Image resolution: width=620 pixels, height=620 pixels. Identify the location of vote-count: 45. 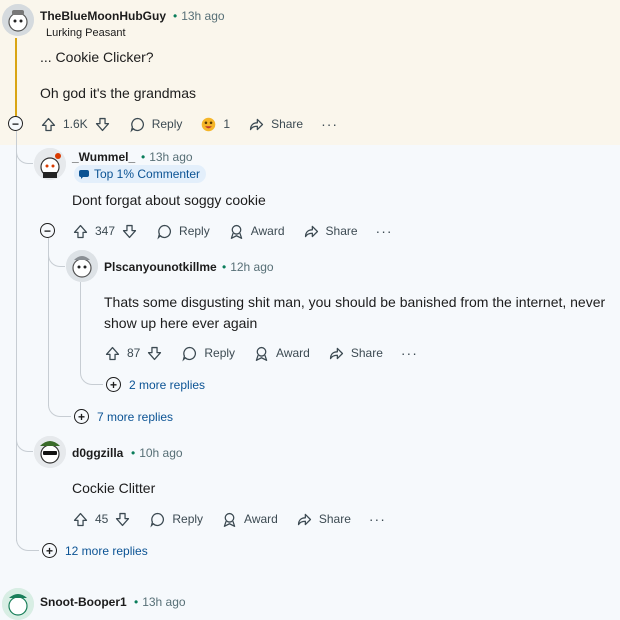
(102, 519).